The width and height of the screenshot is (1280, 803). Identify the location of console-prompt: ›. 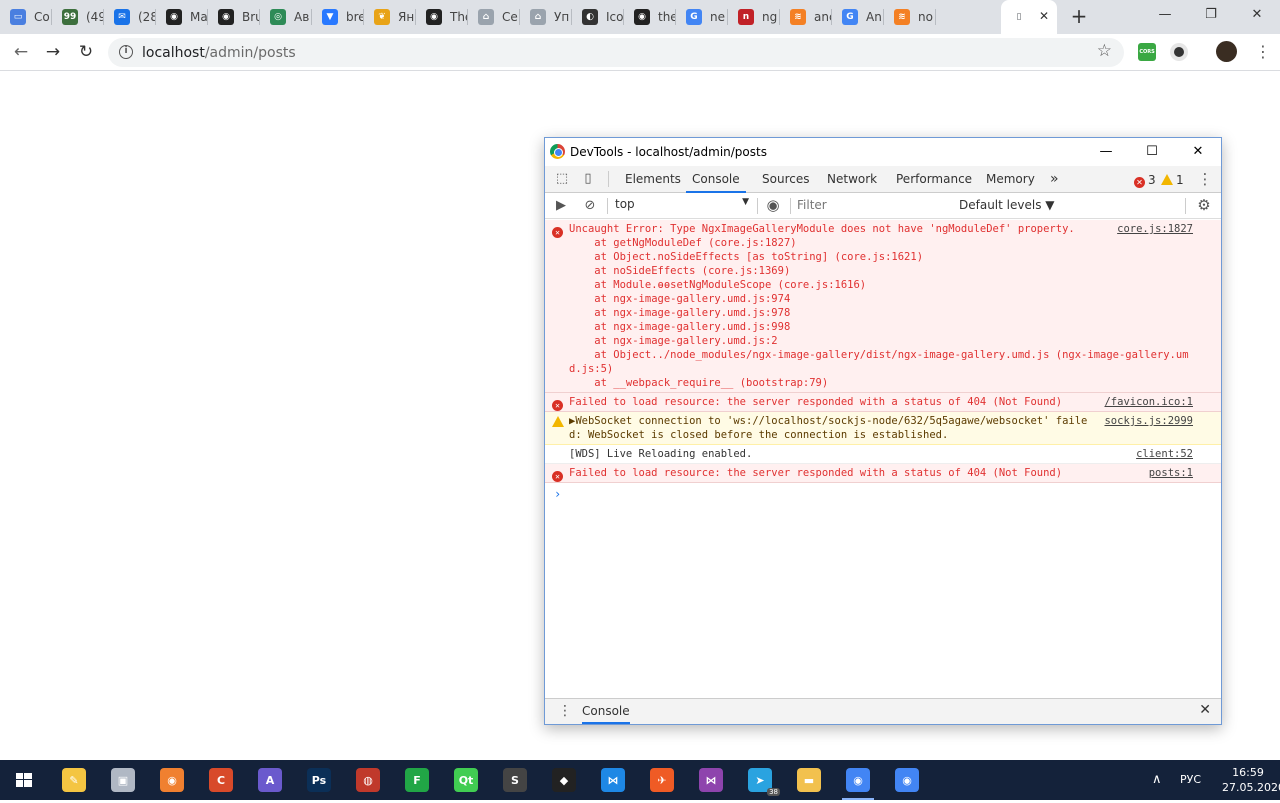
(883, 492).